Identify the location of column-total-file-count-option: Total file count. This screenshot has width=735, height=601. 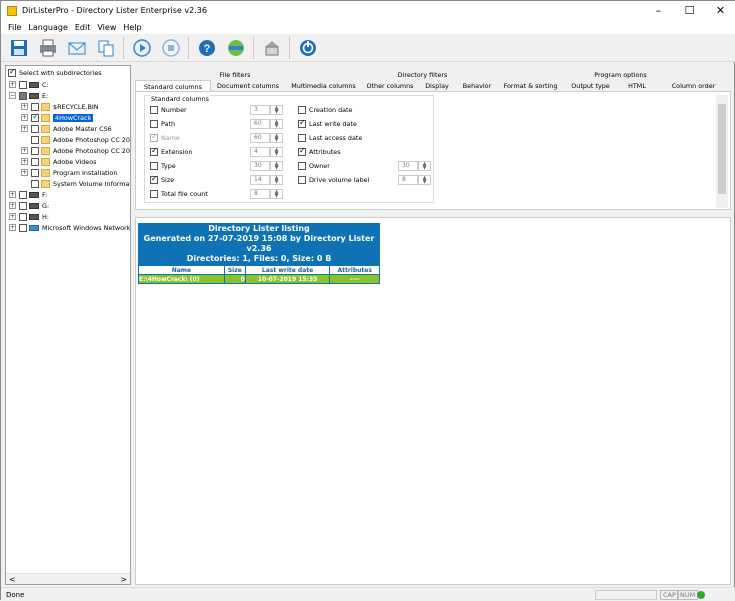
(179, 194).